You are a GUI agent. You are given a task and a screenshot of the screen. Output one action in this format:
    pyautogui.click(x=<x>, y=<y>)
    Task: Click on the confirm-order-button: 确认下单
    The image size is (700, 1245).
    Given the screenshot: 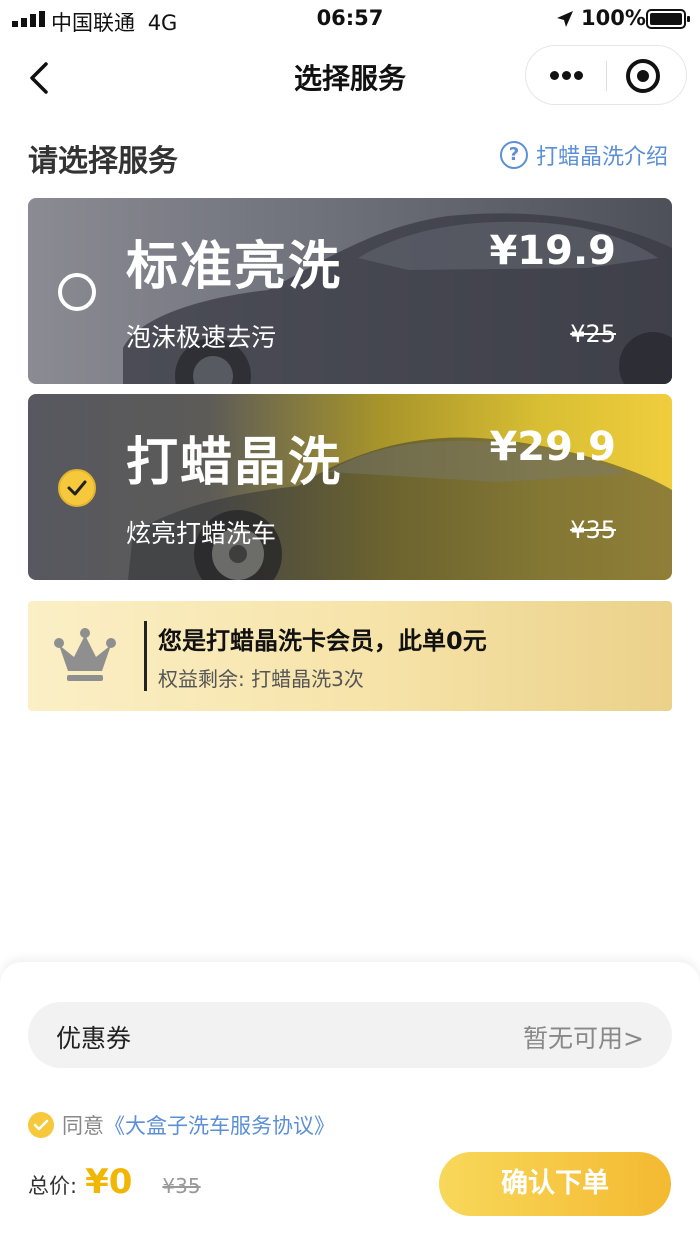 What is the action you would take?
    pyautogui.click(x=555, y=1184)
    